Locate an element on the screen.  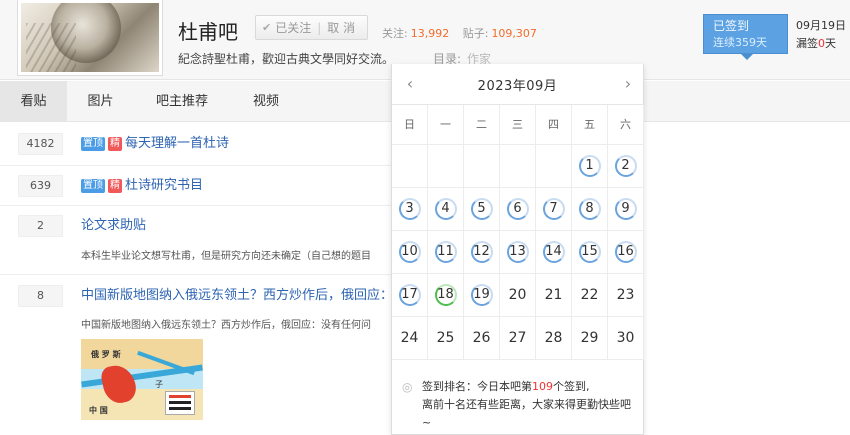
calendar-day-signed: 2 is located at coordinates (626, 166).